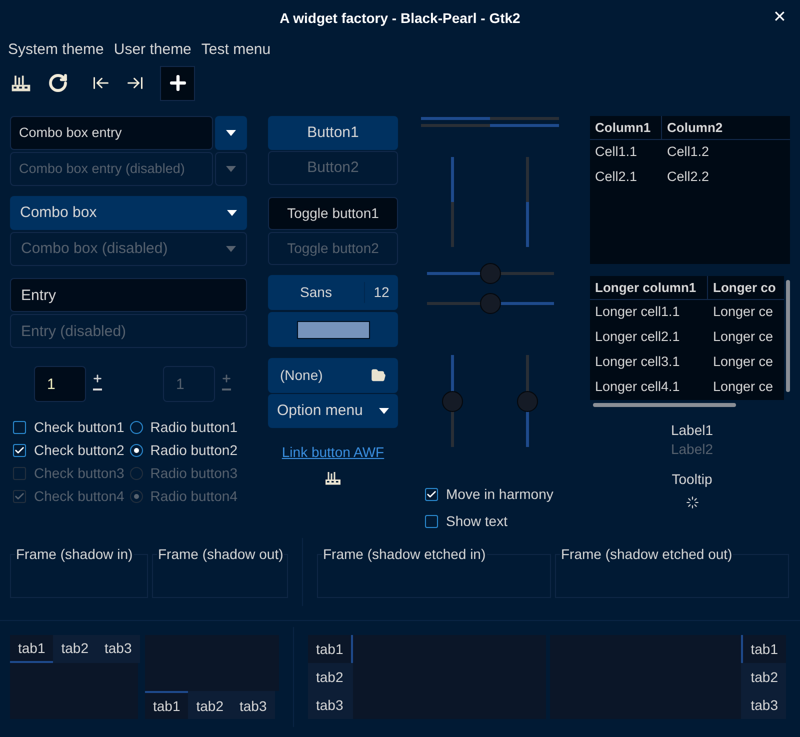  Describe the element at coordinates (194, 450) in the screenshot. I see `radio-label: Radio button2` at that location.